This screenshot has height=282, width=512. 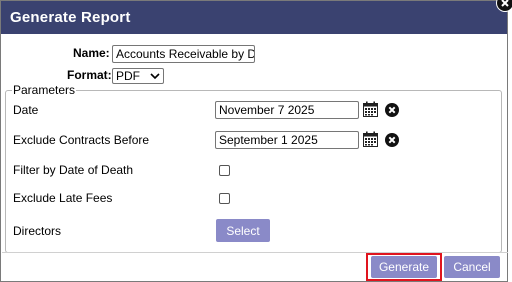 What do you see at coordinates (224, 170) in the screenshot?
I see `filter-dod-checkbox` at bounding box center [224, 170].